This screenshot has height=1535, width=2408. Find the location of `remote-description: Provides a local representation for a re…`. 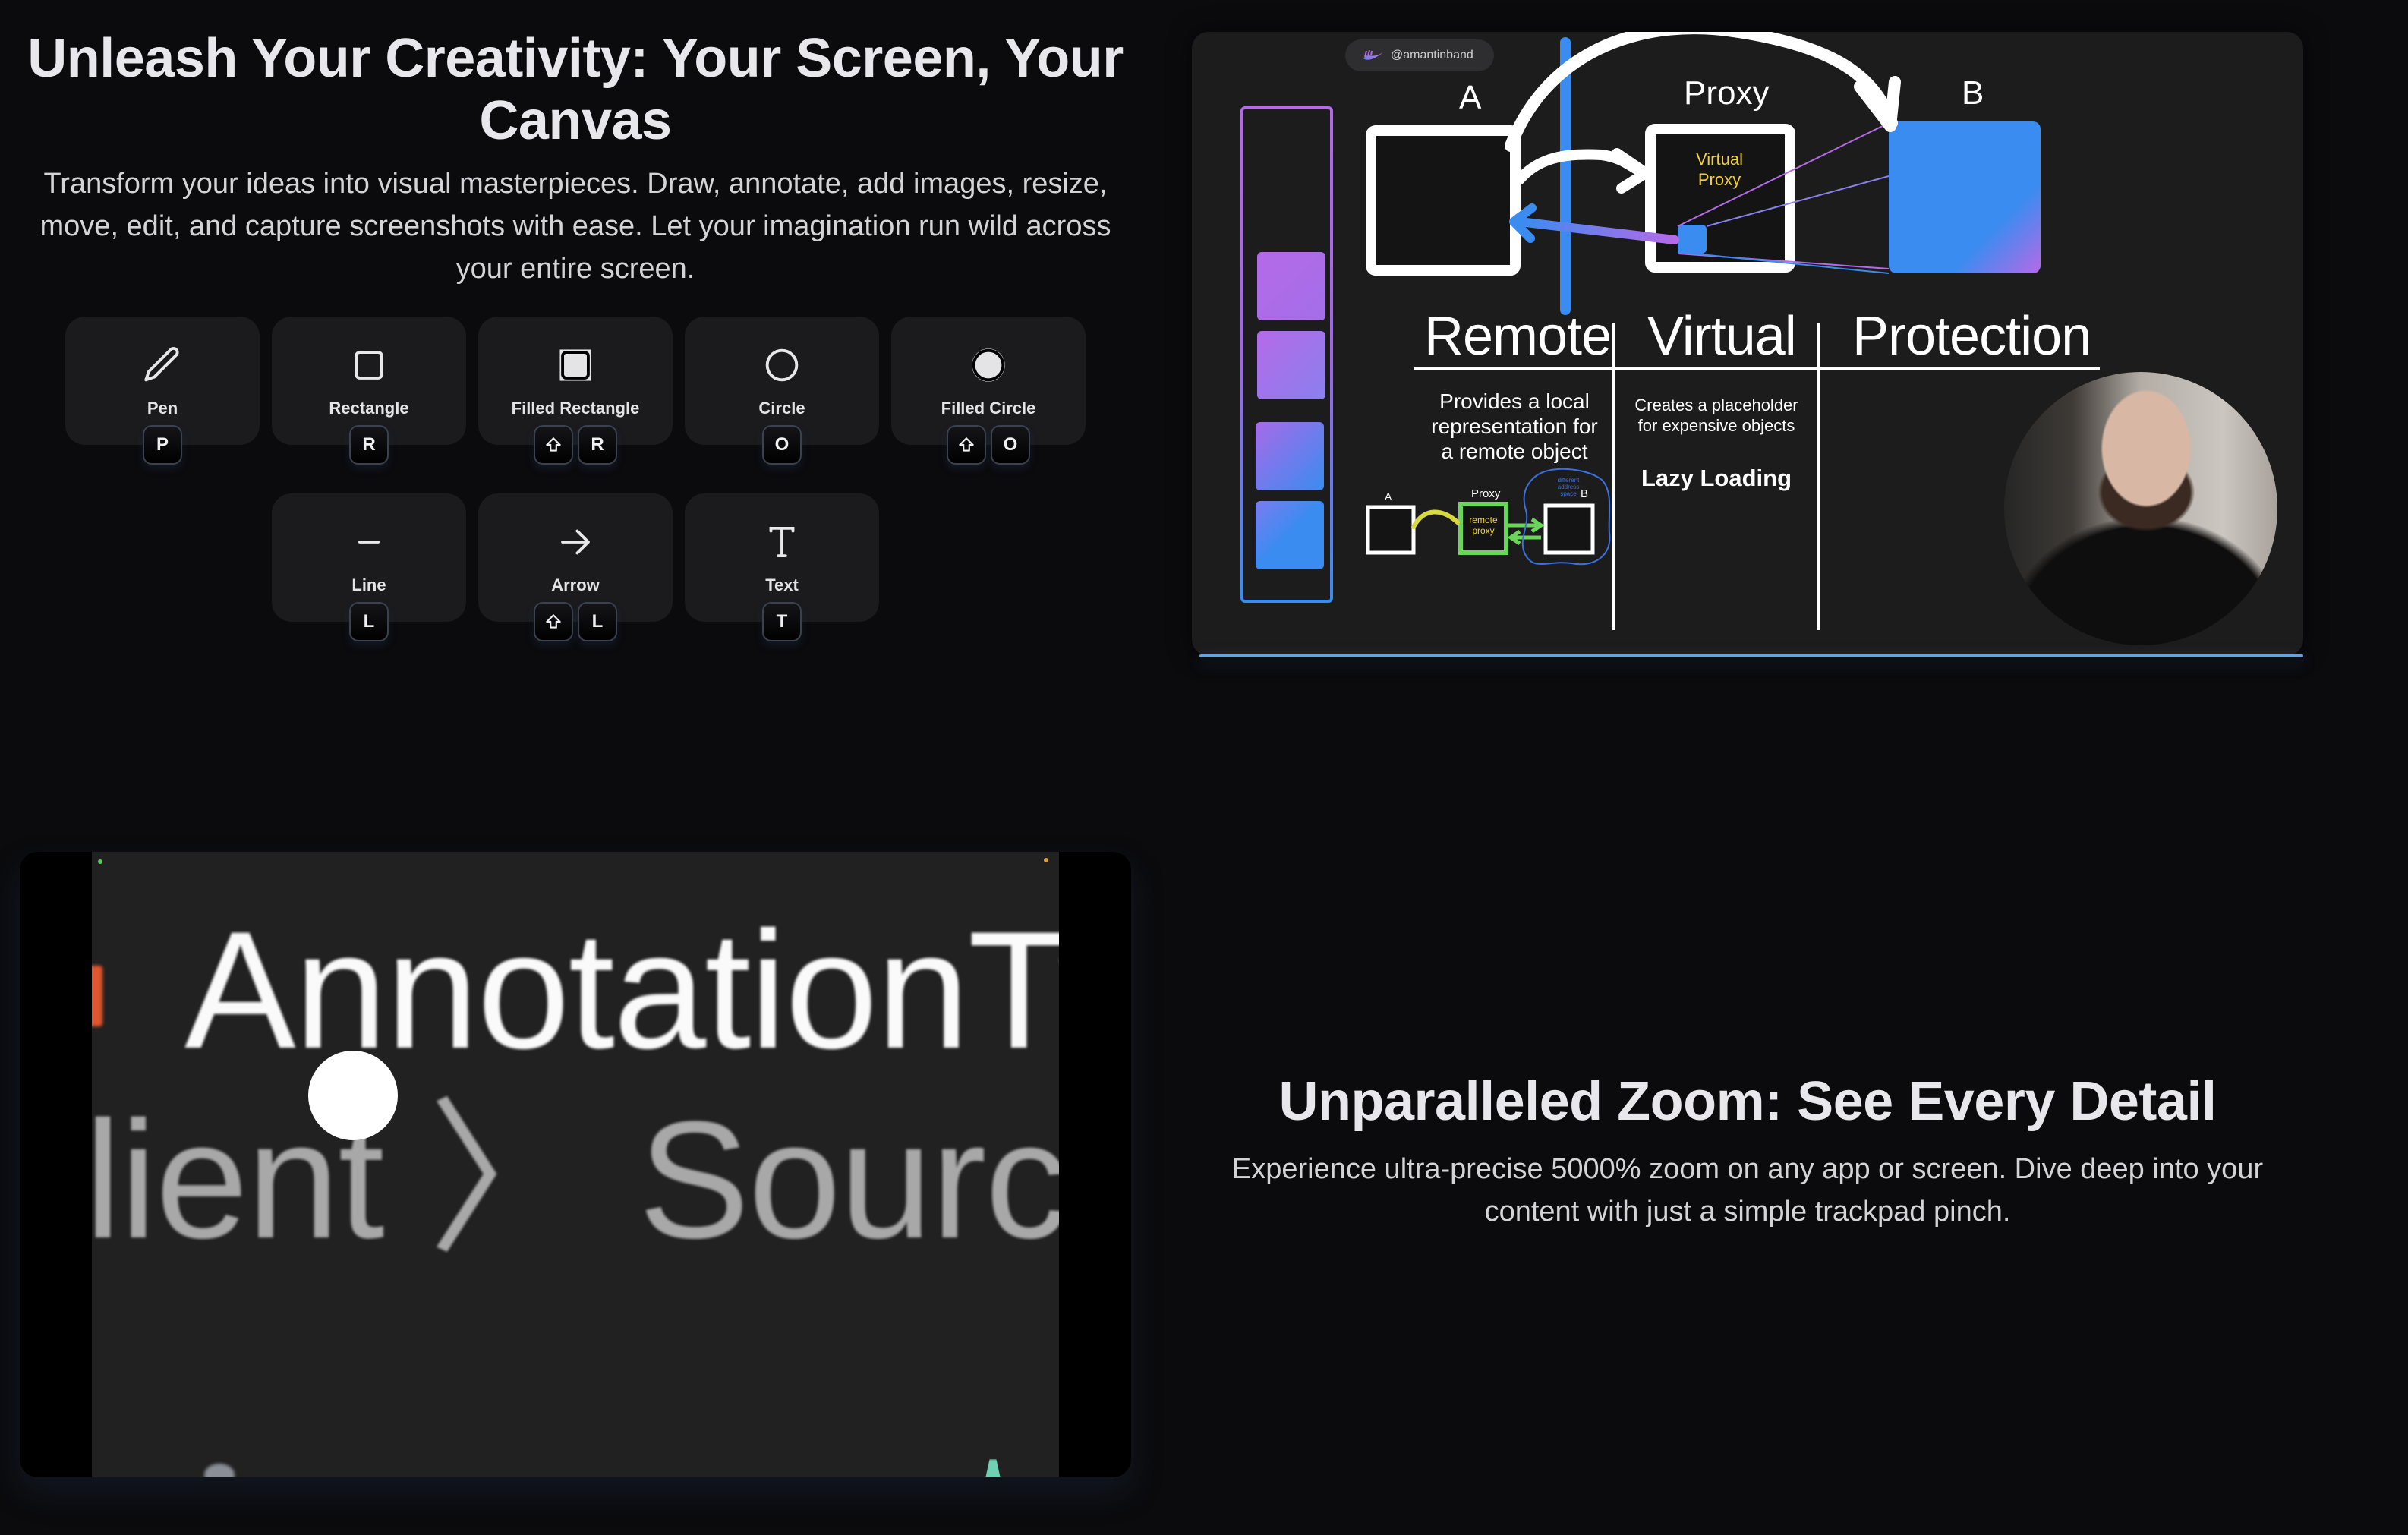

remote-description: Provides a local representation for a re… is located at coordinates (1514, 426).